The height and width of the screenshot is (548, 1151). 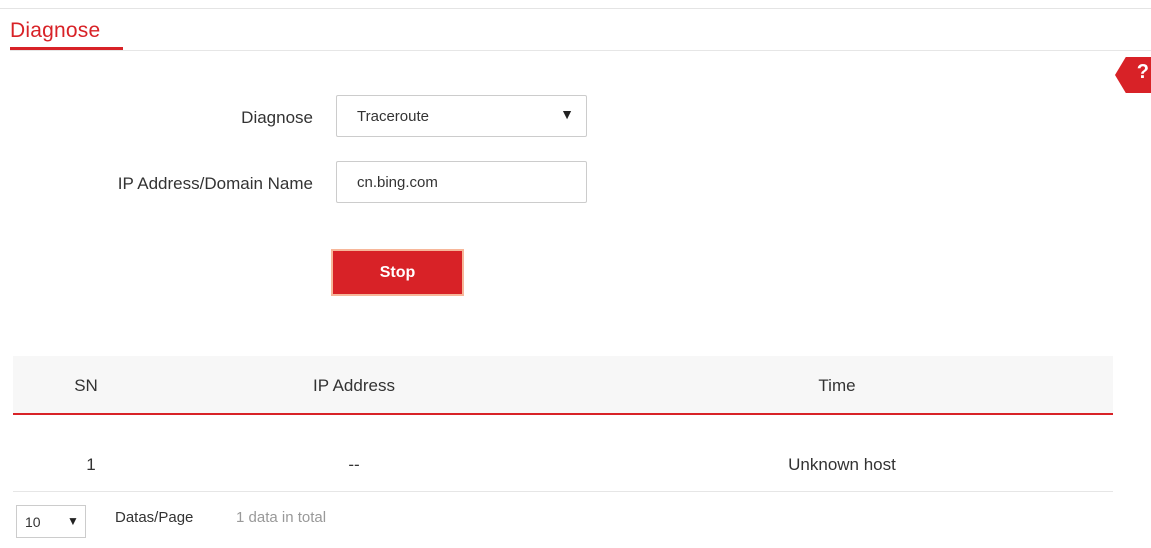 I want to click on stop-button: Stop, so click(x=397, y=272).